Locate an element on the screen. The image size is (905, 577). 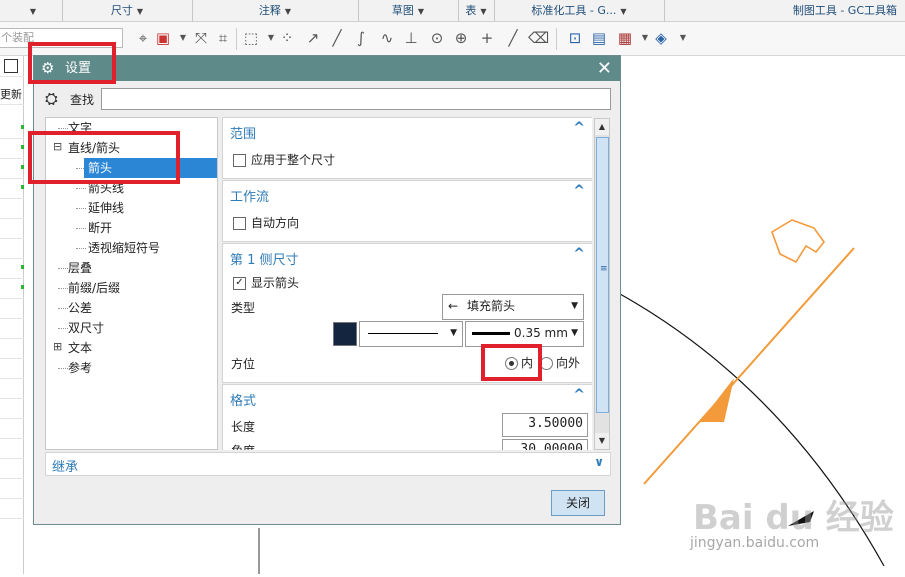
section-title: 第 1 侧尺寸 is located at coordinates (264, 260).